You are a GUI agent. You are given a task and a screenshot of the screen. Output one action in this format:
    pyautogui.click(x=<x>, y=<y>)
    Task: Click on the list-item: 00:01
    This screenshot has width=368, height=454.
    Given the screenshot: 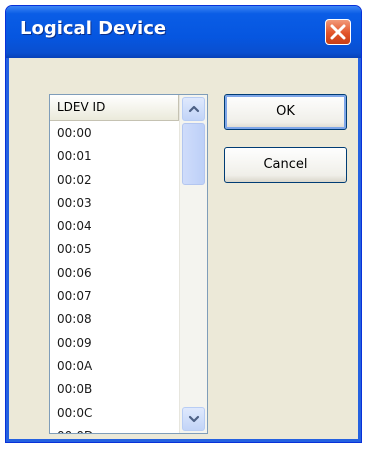 What is the action you would take?
    pyautogui.click(x=114, y=156)
    